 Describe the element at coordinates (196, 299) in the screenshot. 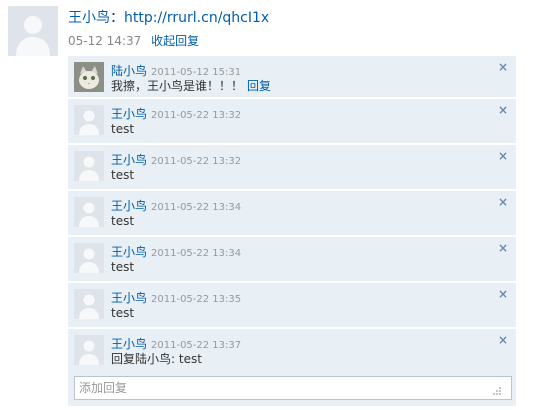

I see `comment-time: 2011-05-22 13:35` at that location.